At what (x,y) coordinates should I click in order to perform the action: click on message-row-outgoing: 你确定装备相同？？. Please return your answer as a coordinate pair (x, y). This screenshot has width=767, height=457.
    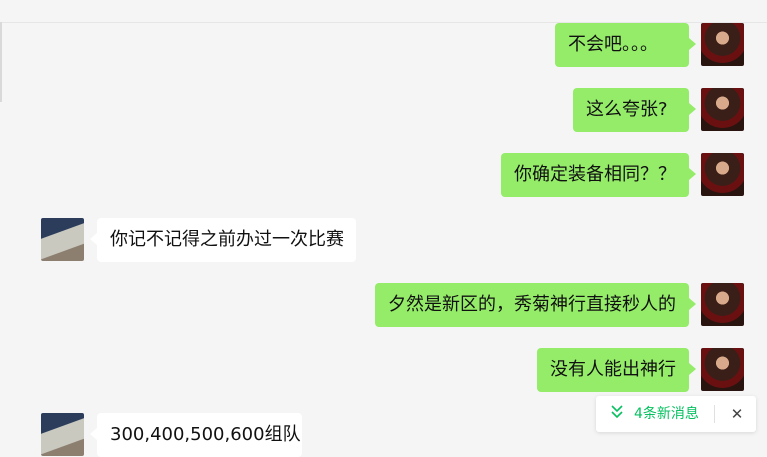
    Looking at the image, I should click on (383, 175).